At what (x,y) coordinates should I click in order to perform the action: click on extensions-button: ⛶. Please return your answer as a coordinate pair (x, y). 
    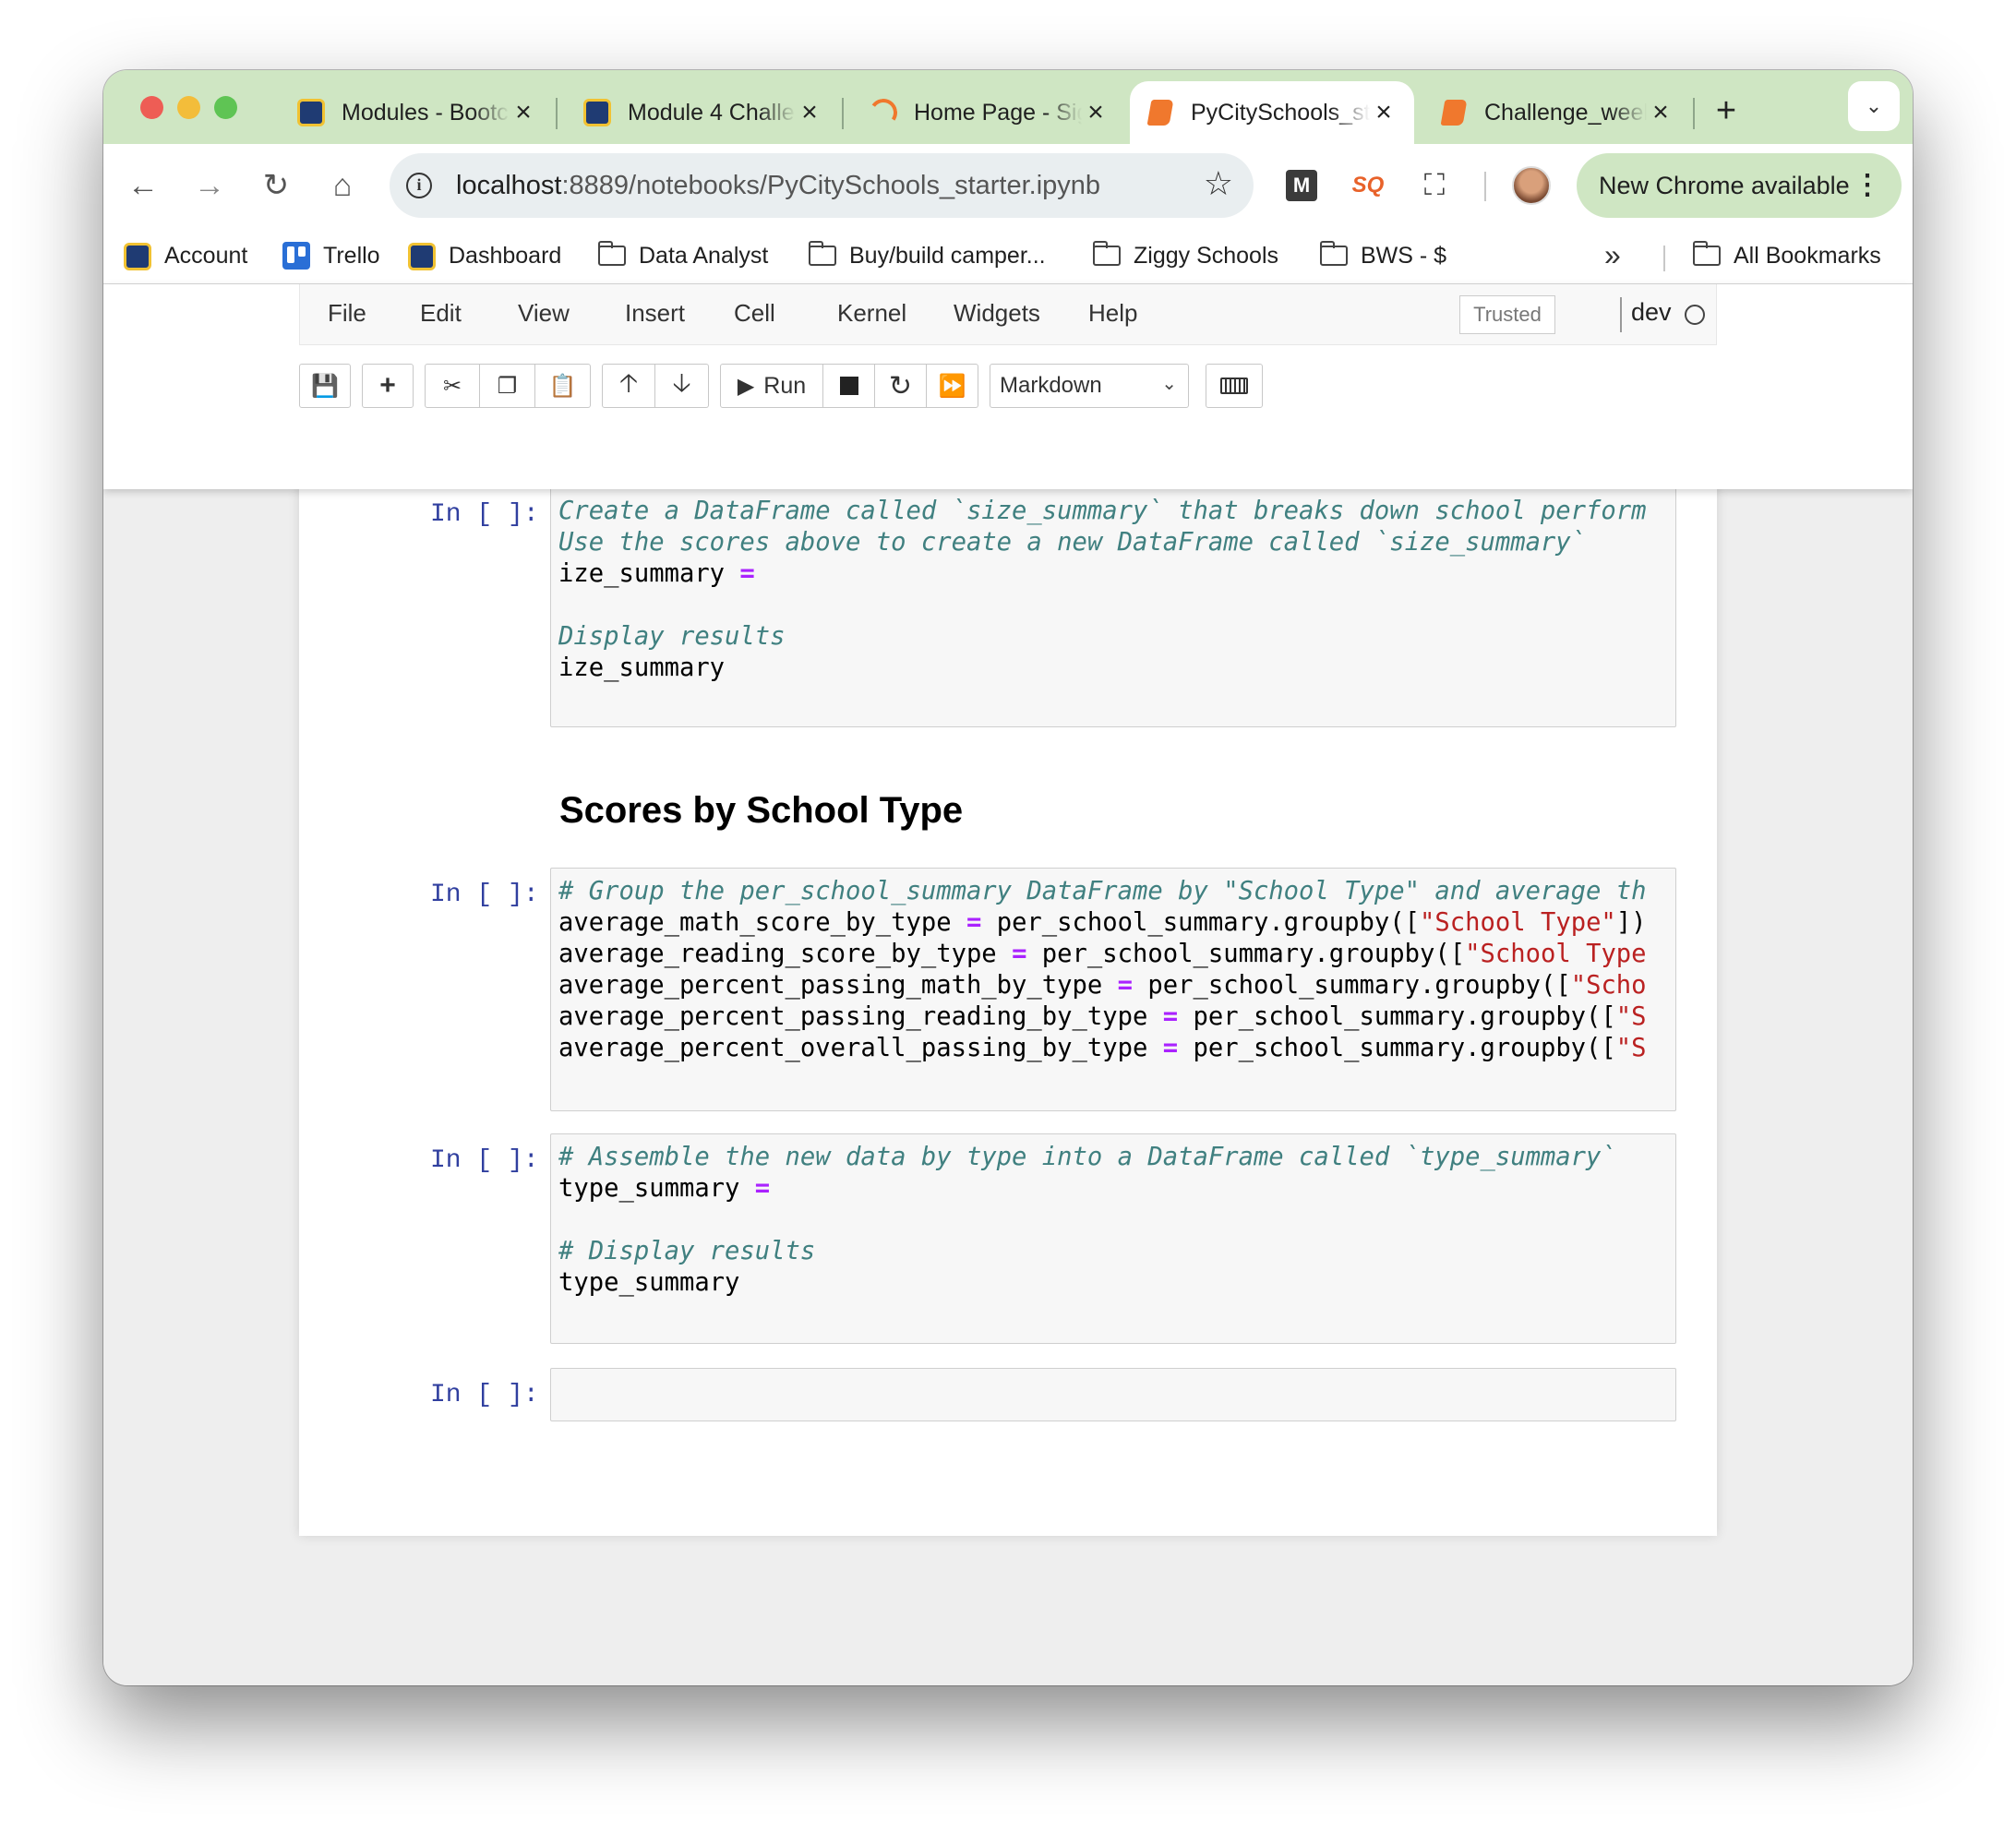
    Looking at the image, I should click on (1434, 185).